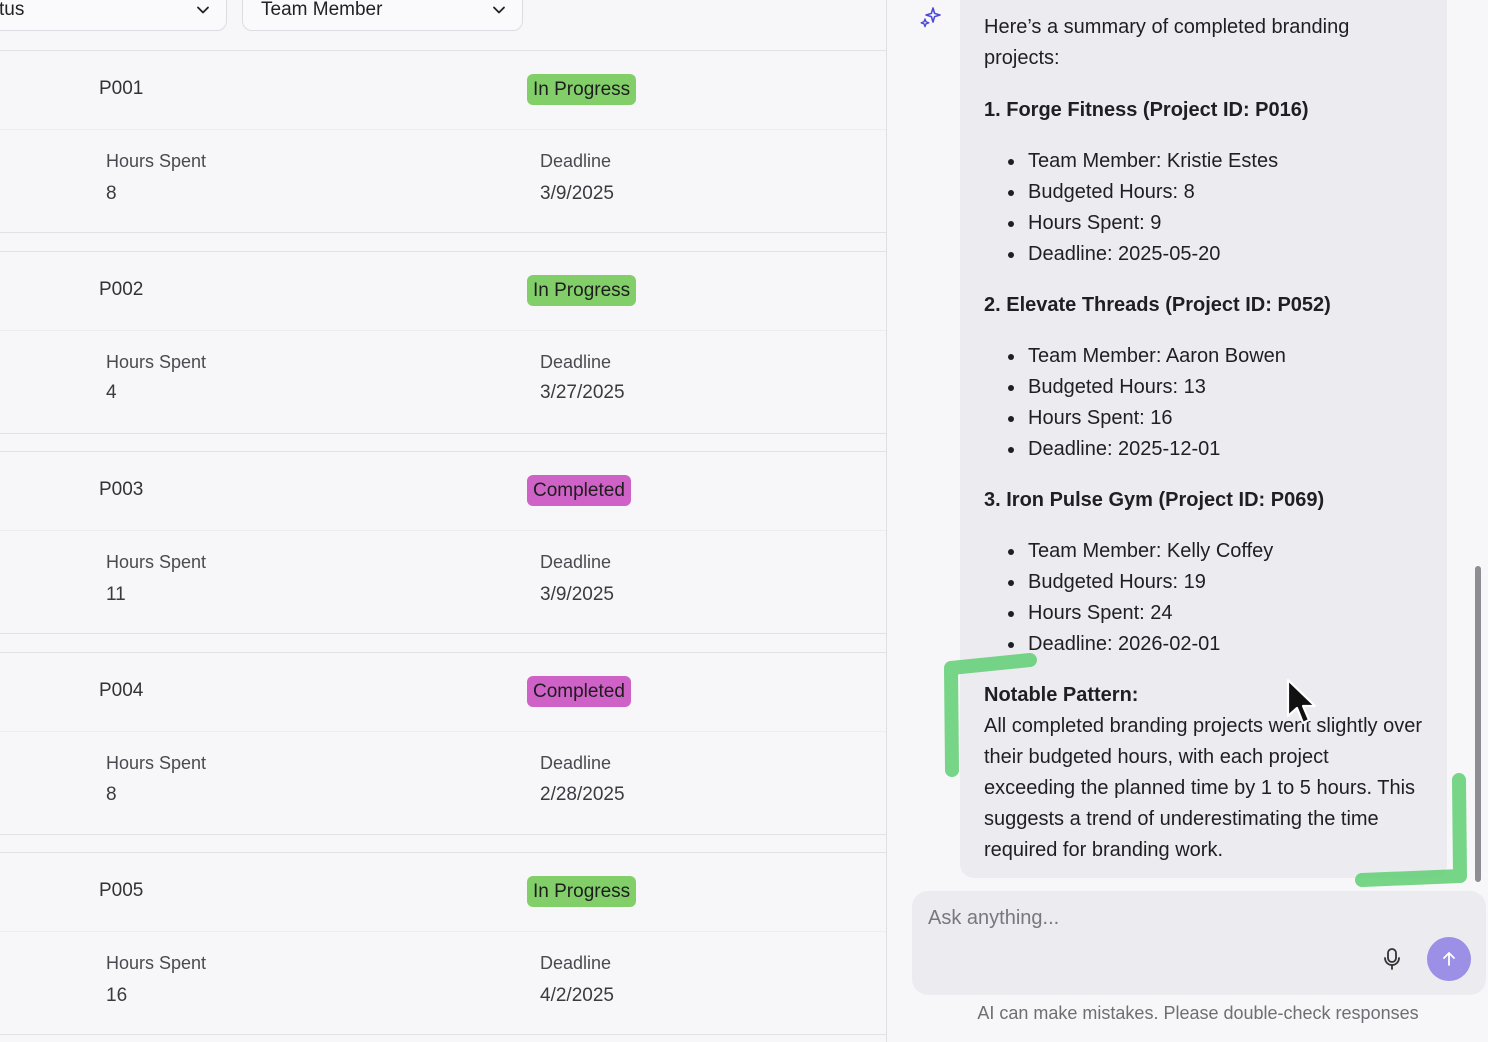  I want to click on chat-composer, so click(1199, 943).